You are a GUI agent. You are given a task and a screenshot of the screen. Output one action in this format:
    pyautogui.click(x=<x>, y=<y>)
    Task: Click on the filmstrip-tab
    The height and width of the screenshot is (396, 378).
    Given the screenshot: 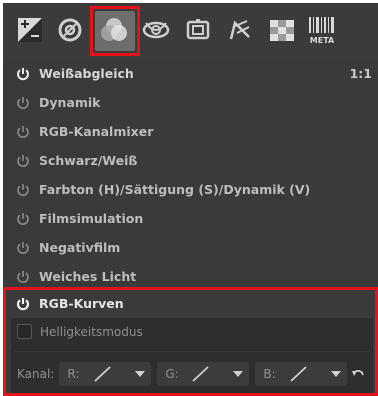 What is the action you would take?
    pyautogui.click(x=282, y=30)
    